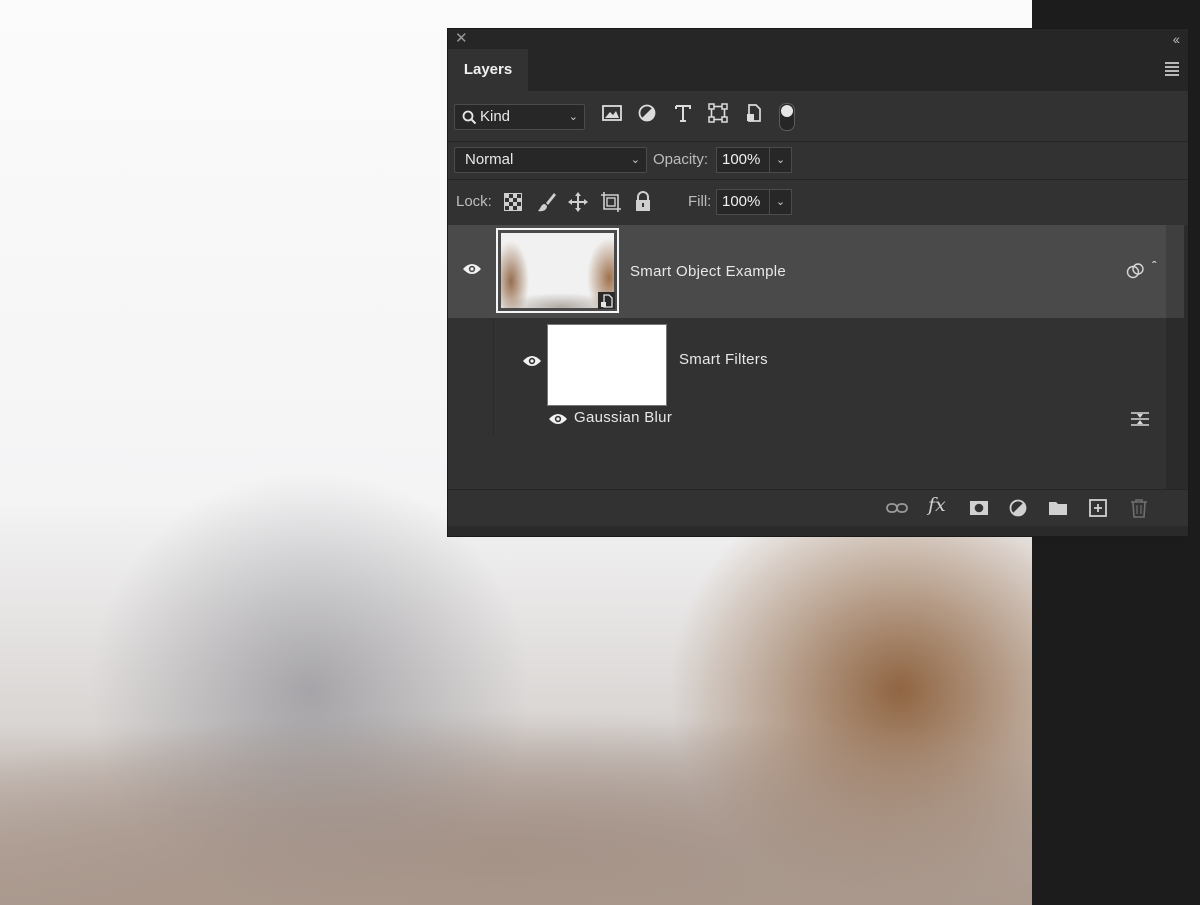  Describe the element at coordinates (611, 202) in the screenshot. I see `artboard-icon` at that location.